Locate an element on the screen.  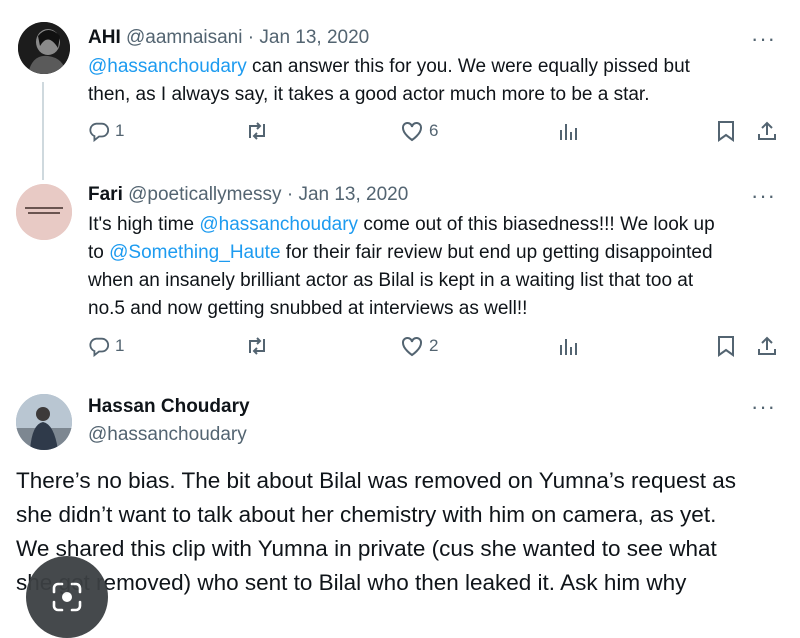
author-handle: @poeticallymessy is located at coordinates (204, 194).